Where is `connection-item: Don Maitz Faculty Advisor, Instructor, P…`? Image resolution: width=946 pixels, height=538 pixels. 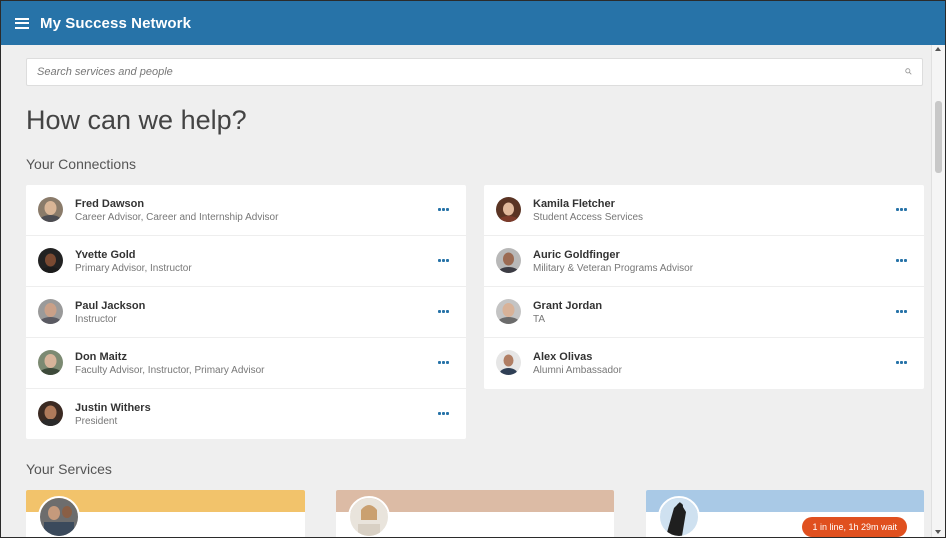 connection-item: Don Maitz Faculty Advisor, Instructor, P… is located at coordinates (246, 363).